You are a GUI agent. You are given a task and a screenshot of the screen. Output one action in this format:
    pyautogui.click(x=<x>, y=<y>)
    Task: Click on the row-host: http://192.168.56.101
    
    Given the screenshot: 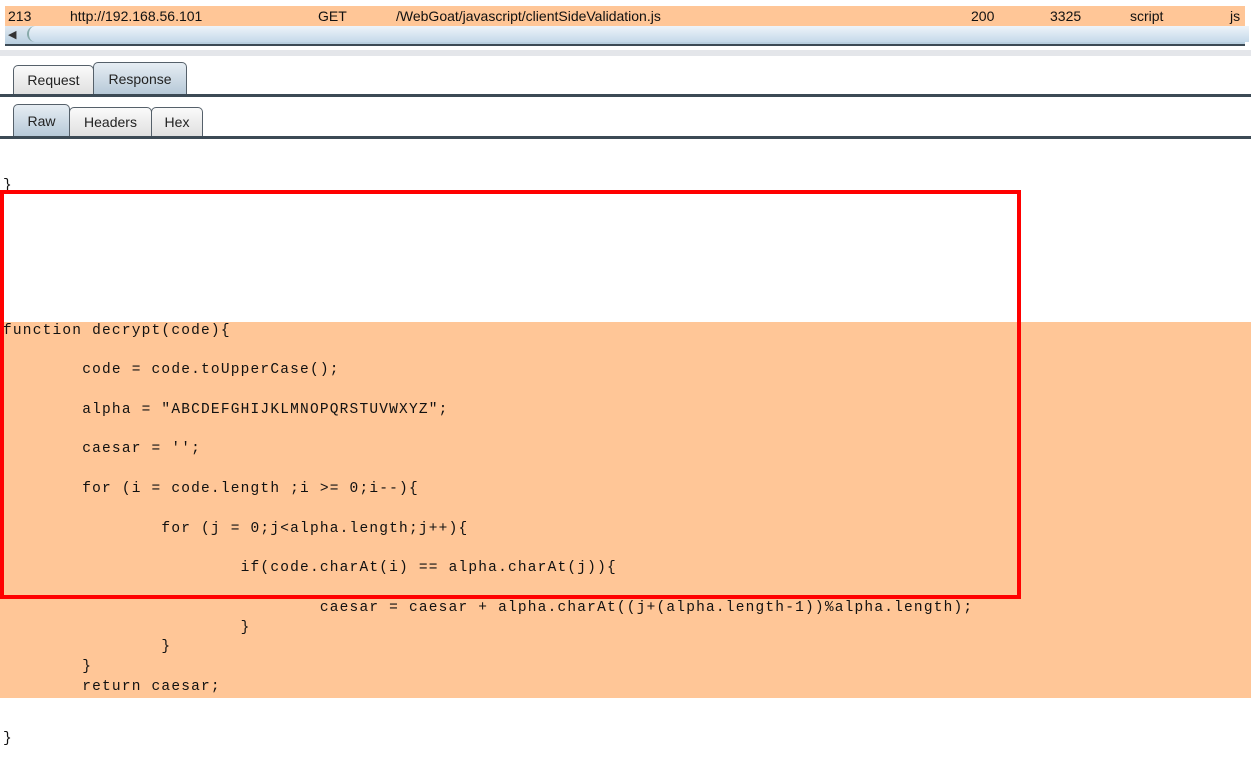 What is the action you would take?
    pyautogui.click(x=136, y=16)
    